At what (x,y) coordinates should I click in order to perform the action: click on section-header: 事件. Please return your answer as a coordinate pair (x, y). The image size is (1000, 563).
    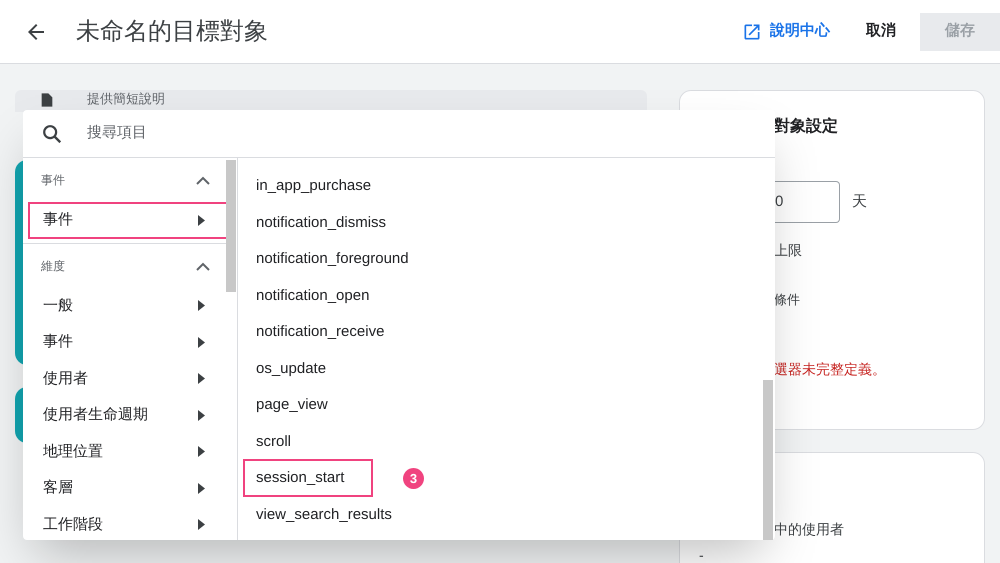
    Looking at the image, I should click on (130, 180).